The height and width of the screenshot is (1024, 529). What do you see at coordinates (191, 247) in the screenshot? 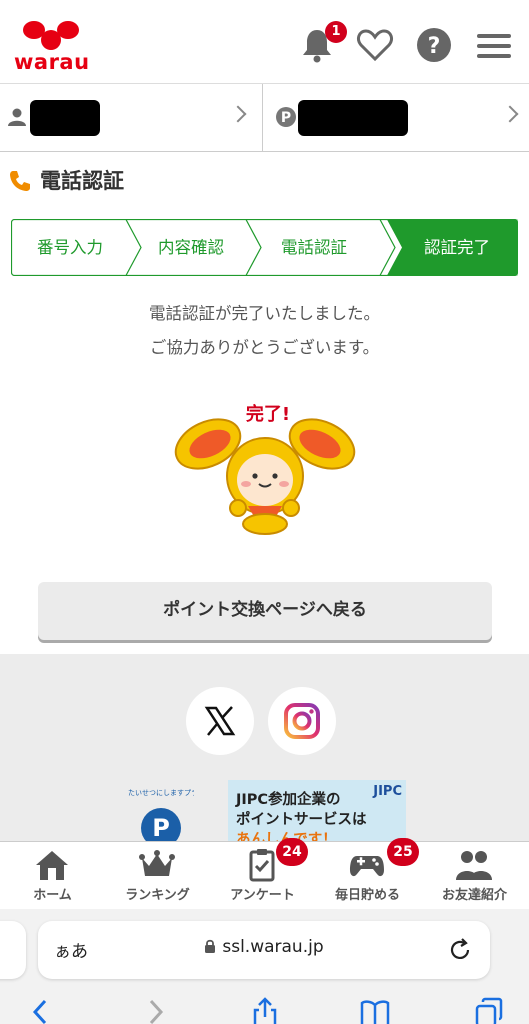
I see `step-2: 内容確認` at bounding box center [191, 247].